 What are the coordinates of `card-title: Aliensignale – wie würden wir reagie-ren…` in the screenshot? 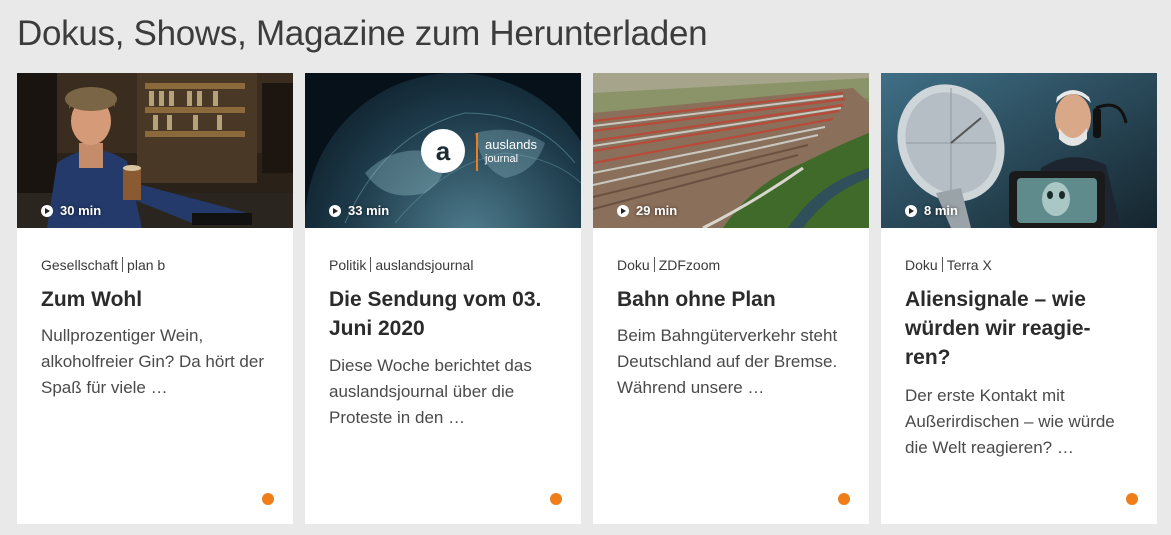 It's located at (1012, 328).